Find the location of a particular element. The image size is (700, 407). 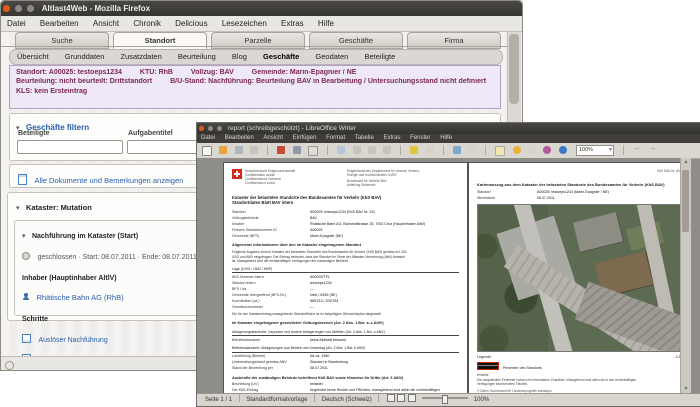

email-icon is located at coordinates (254, 150).